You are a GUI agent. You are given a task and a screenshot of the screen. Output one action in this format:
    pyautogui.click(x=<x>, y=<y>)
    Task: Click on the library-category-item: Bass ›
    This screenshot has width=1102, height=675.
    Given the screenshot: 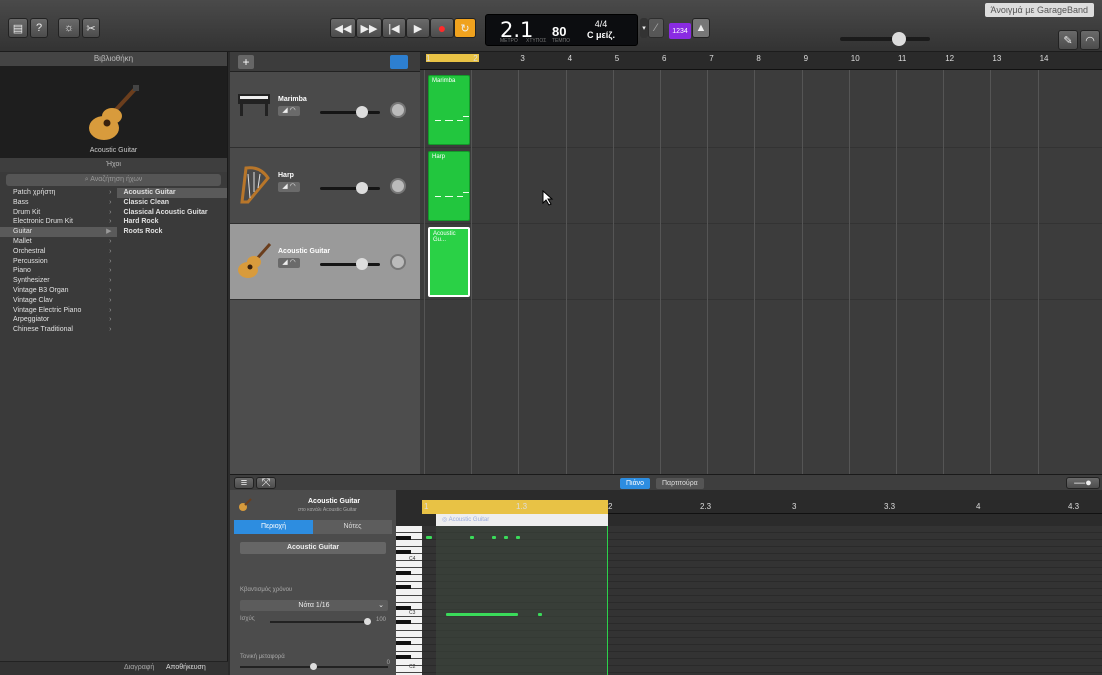 What is the action you would take?
    pyautogui.click(x=58, y=203)
    